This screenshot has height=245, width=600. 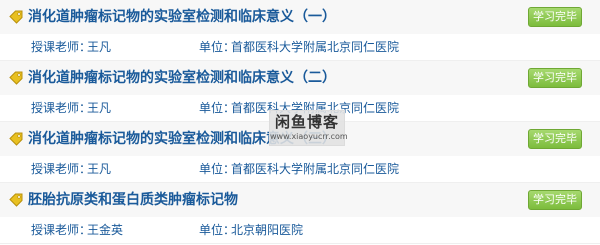 What do you see at coordinates (267, 230) in the screenshot?
I see `unit-name: 北京朝阳医院` at bounding box center [267, 230].